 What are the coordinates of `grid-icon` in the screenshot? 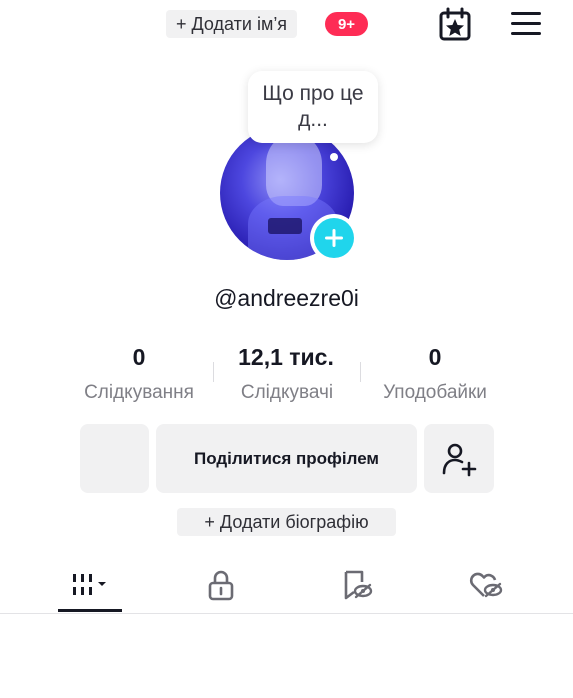 It's located at (89, 584).